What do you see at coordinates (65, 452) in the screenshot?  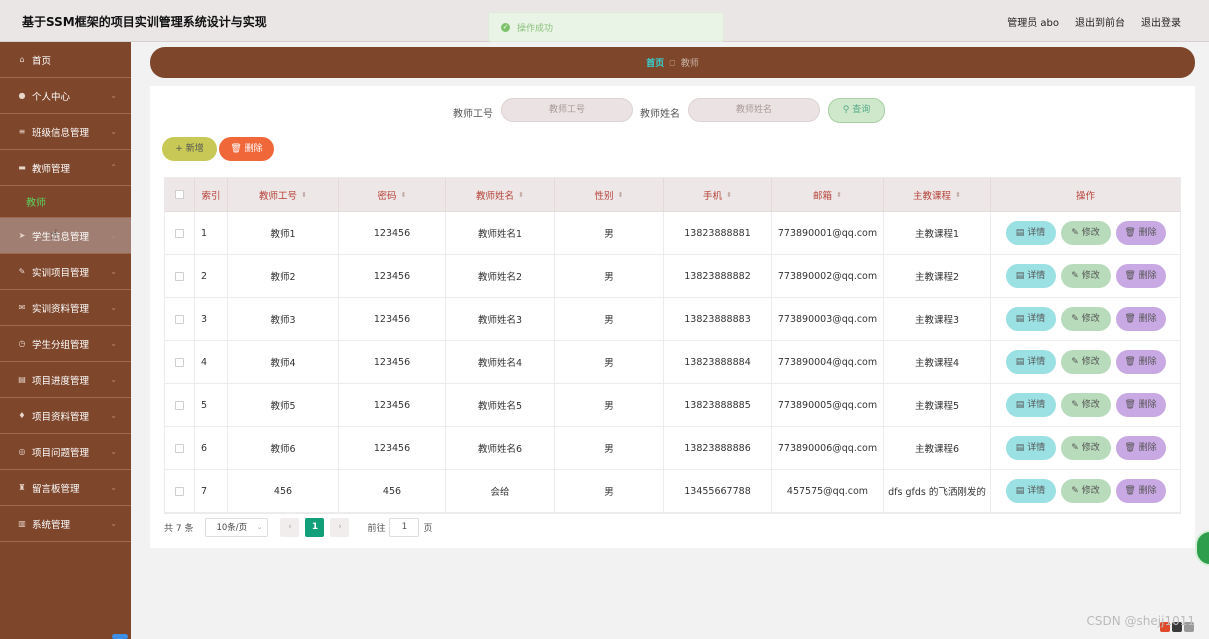 I see `sidebar-item-issue: ◎ 项目问题管理 ⌄` at bounding box center [65, 452].